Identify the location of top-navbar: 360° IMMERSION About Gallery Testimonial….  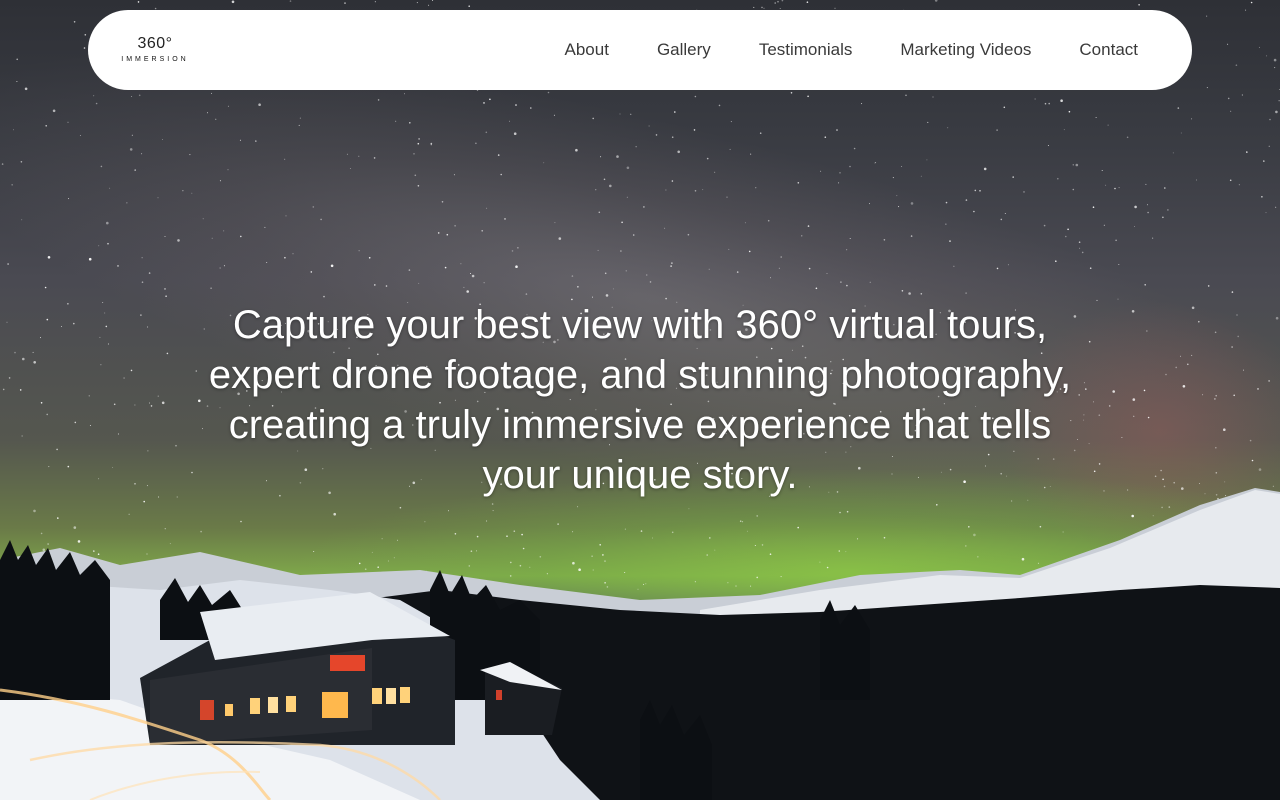
(640, 50).